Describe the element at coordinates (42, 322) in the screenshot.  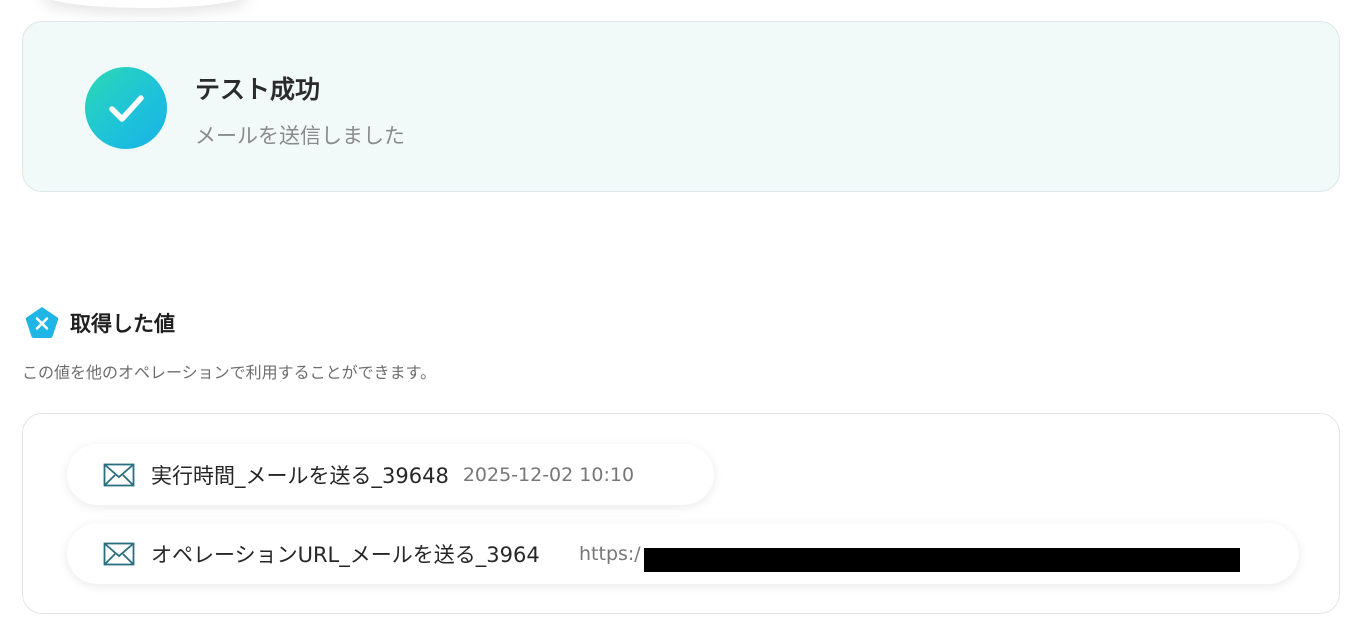
I see `x-pentagon-icon` at that location.